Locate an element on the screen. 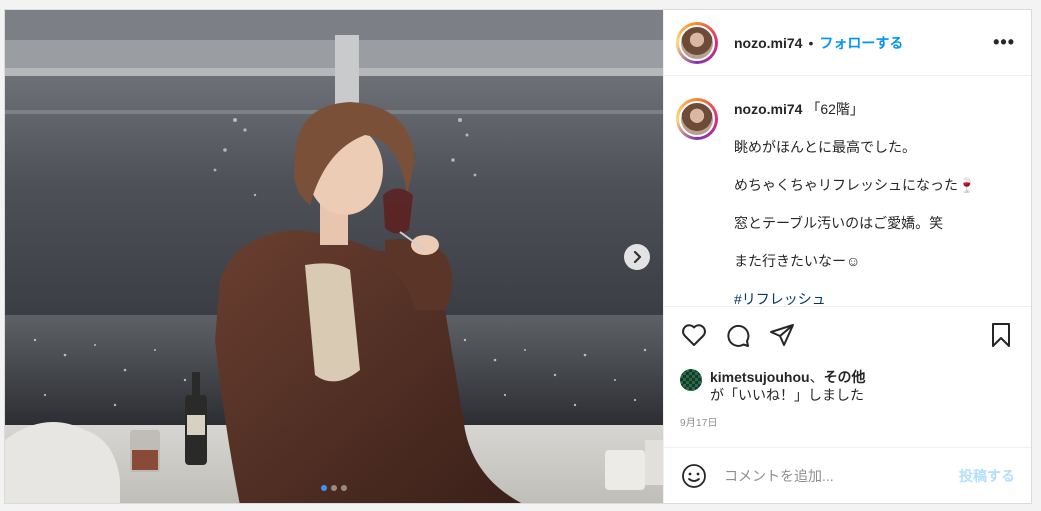  liker-username: kimetsujouhou is located at coordinates (760, 377).